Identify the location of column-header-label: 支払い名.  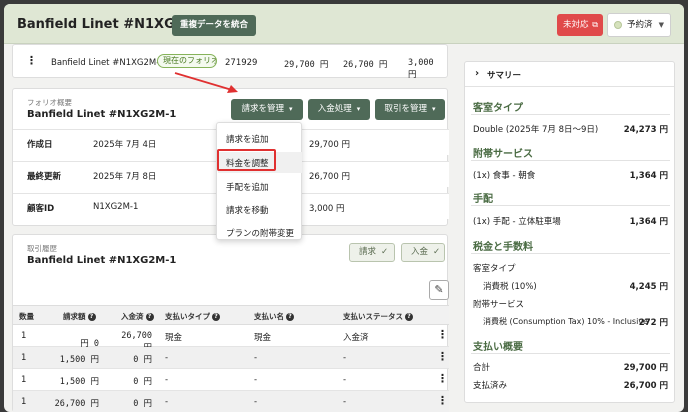
(269, 316).